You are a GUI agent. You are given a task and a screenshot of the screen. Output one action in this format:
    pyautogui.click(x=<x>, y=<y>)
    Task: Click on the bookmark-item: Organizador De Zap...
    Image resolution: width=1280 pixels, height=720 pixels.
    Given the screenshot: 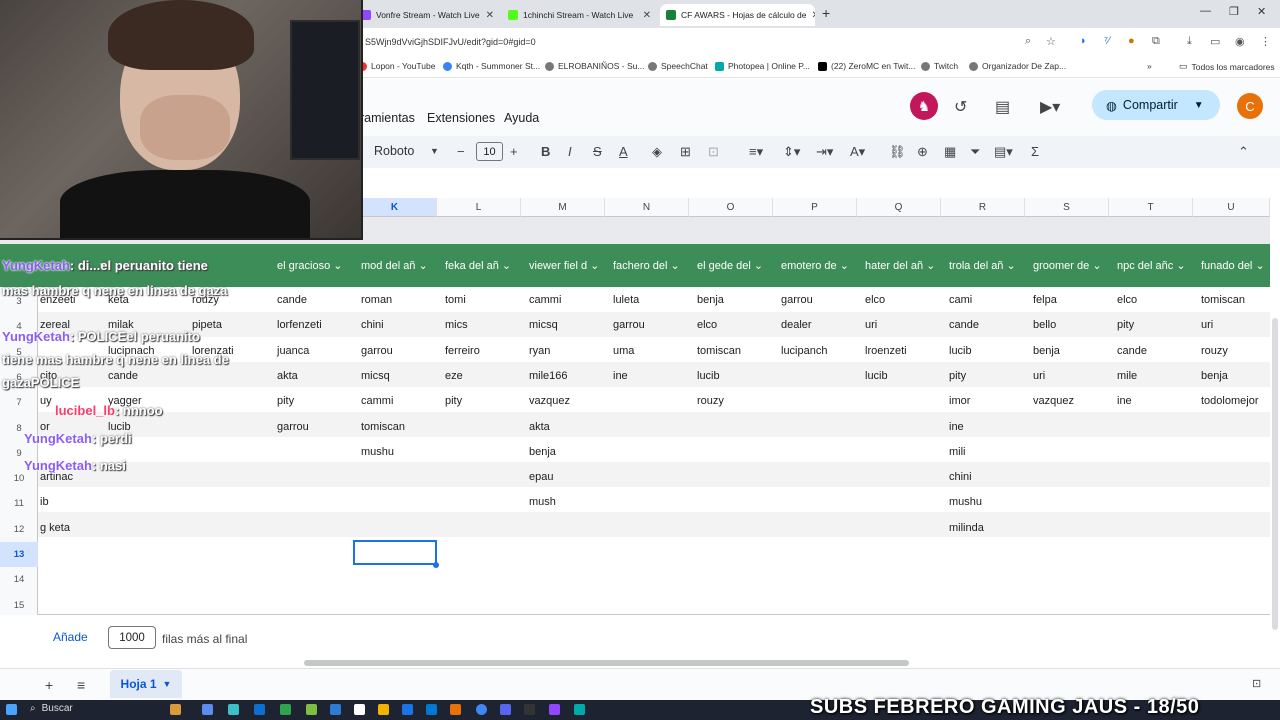 What is the action you would take?
    pyautogui.click(x=1017, y=66)
    